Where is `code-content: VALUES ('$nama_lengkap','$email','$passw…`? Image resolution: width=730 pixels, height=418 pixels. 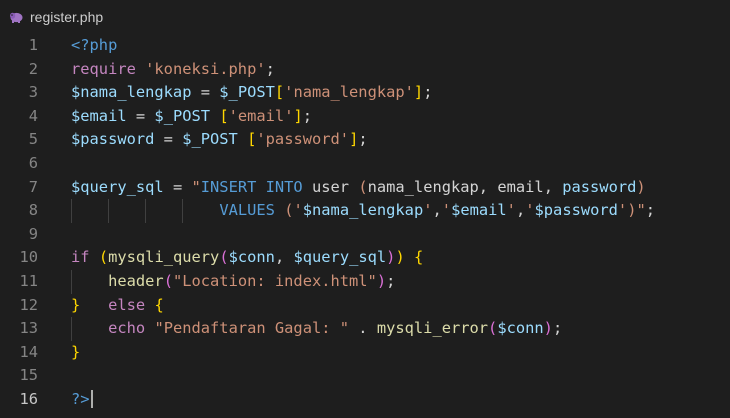
code-content: VALUES ('$nama_lengkap','$email','$passw… is located at coordinates (363, 211).